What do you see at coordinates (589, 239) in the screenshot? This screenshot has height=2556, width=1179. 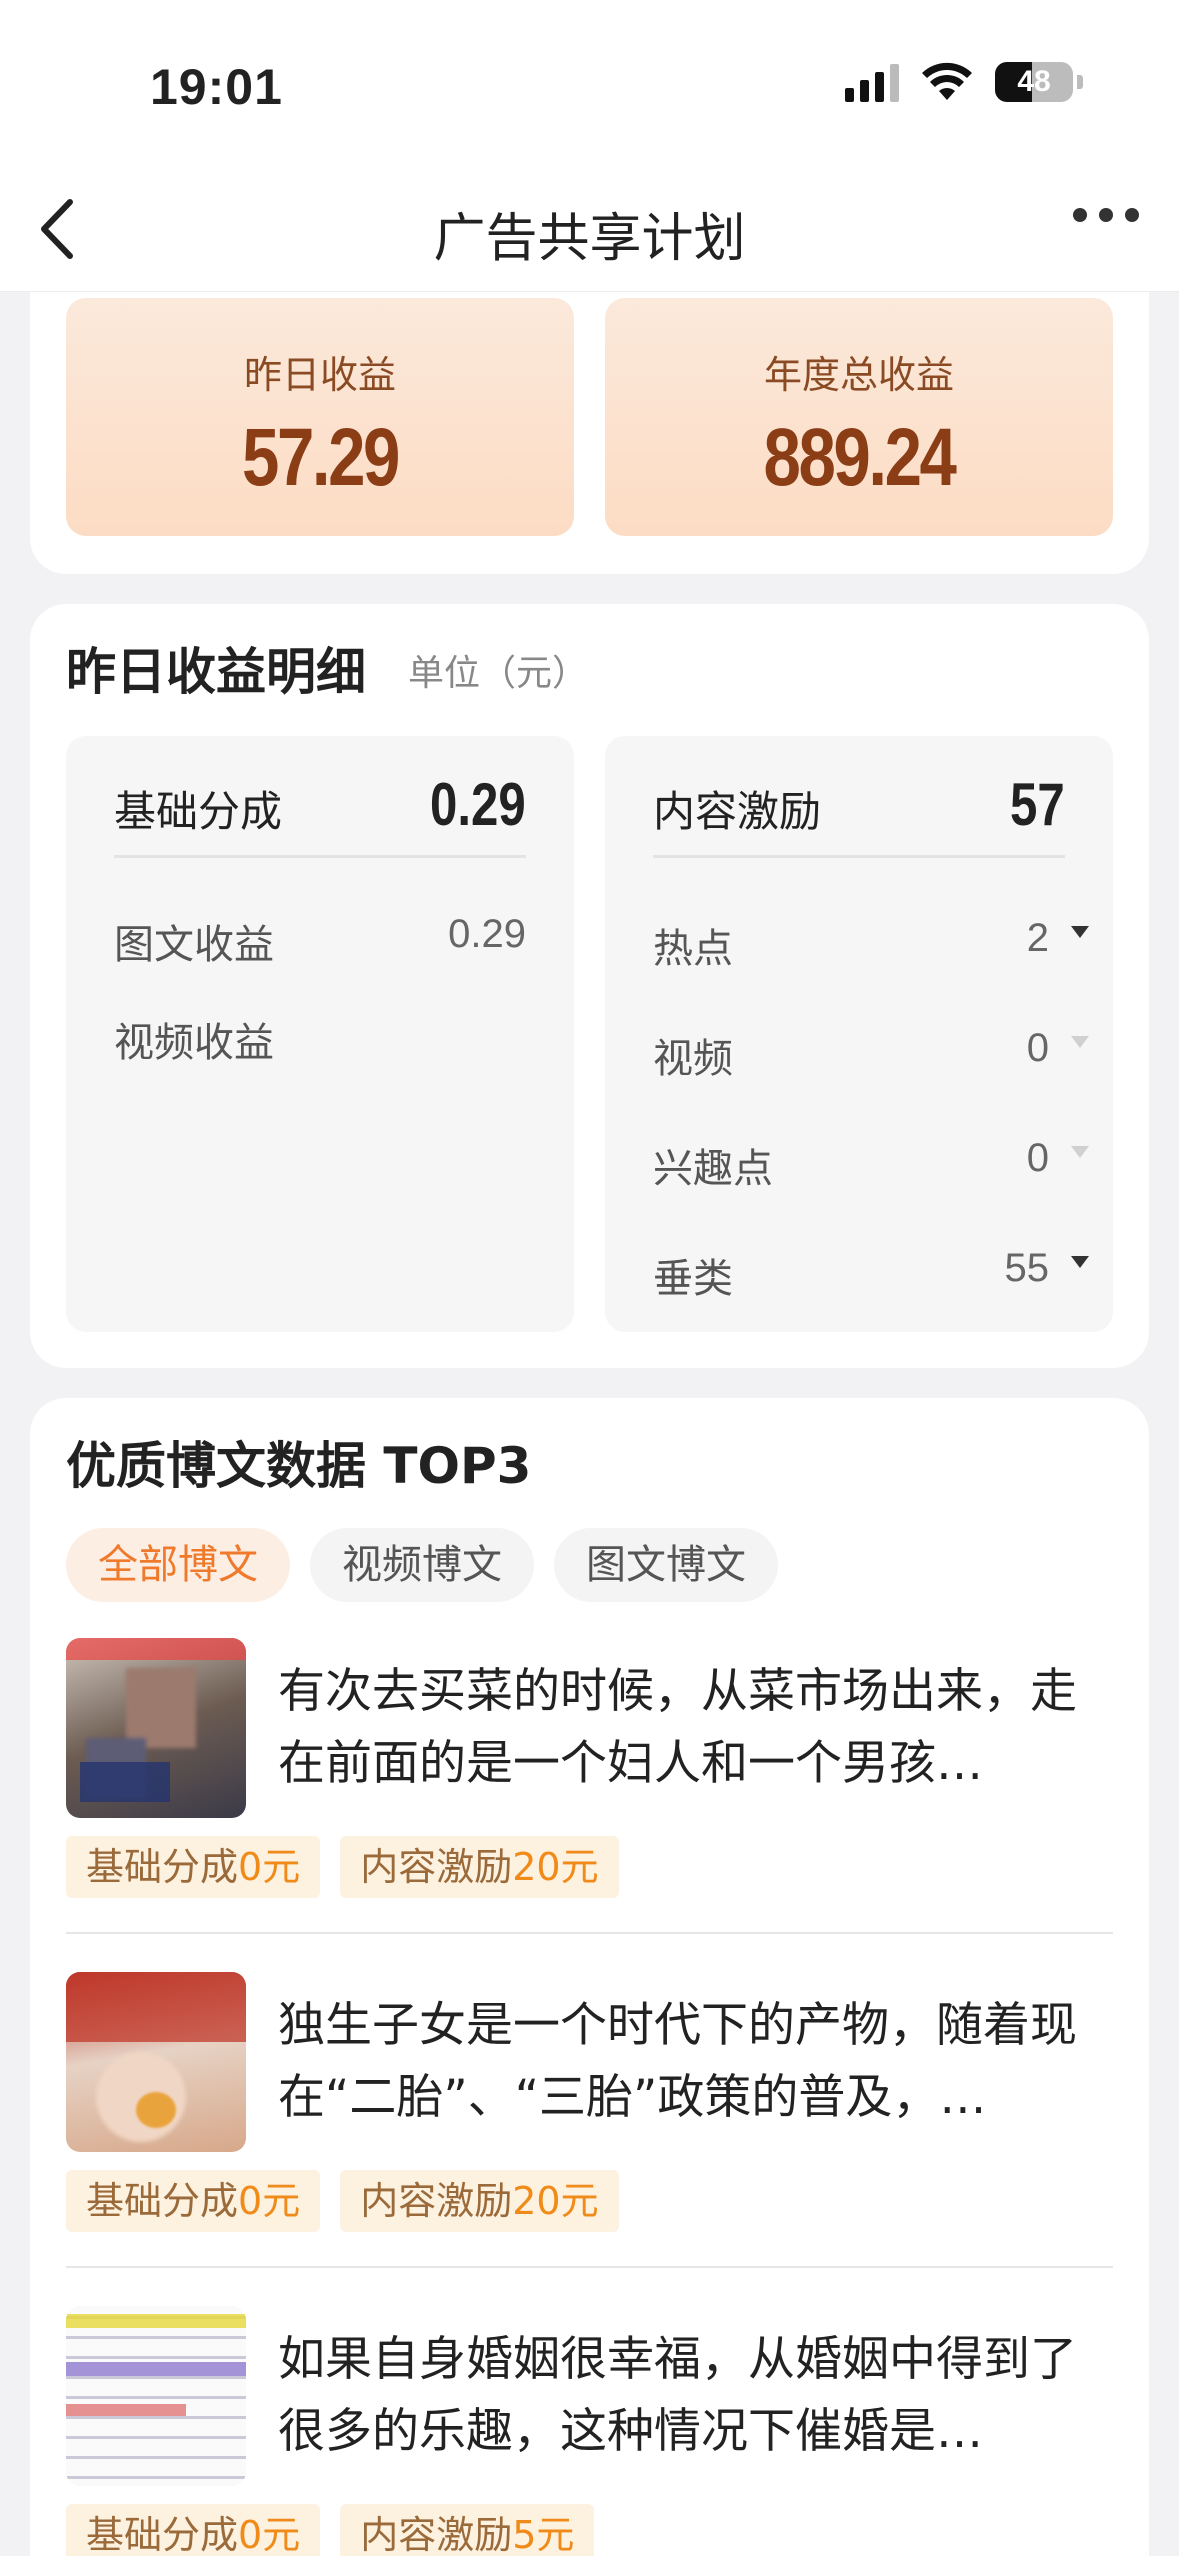 I see `page-title: 广告共享计划` at bounding box center [589, 239].